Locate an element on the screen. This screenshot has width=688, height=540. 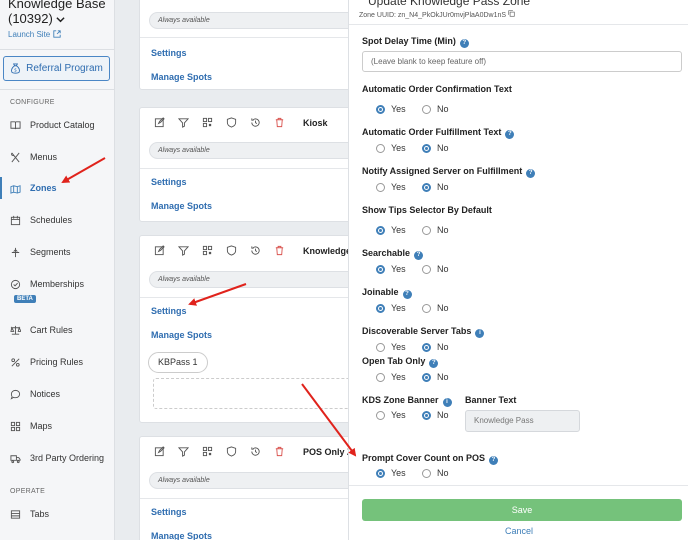
sidebar-item-schedules: Schedules is located at coordinates (57, 220).